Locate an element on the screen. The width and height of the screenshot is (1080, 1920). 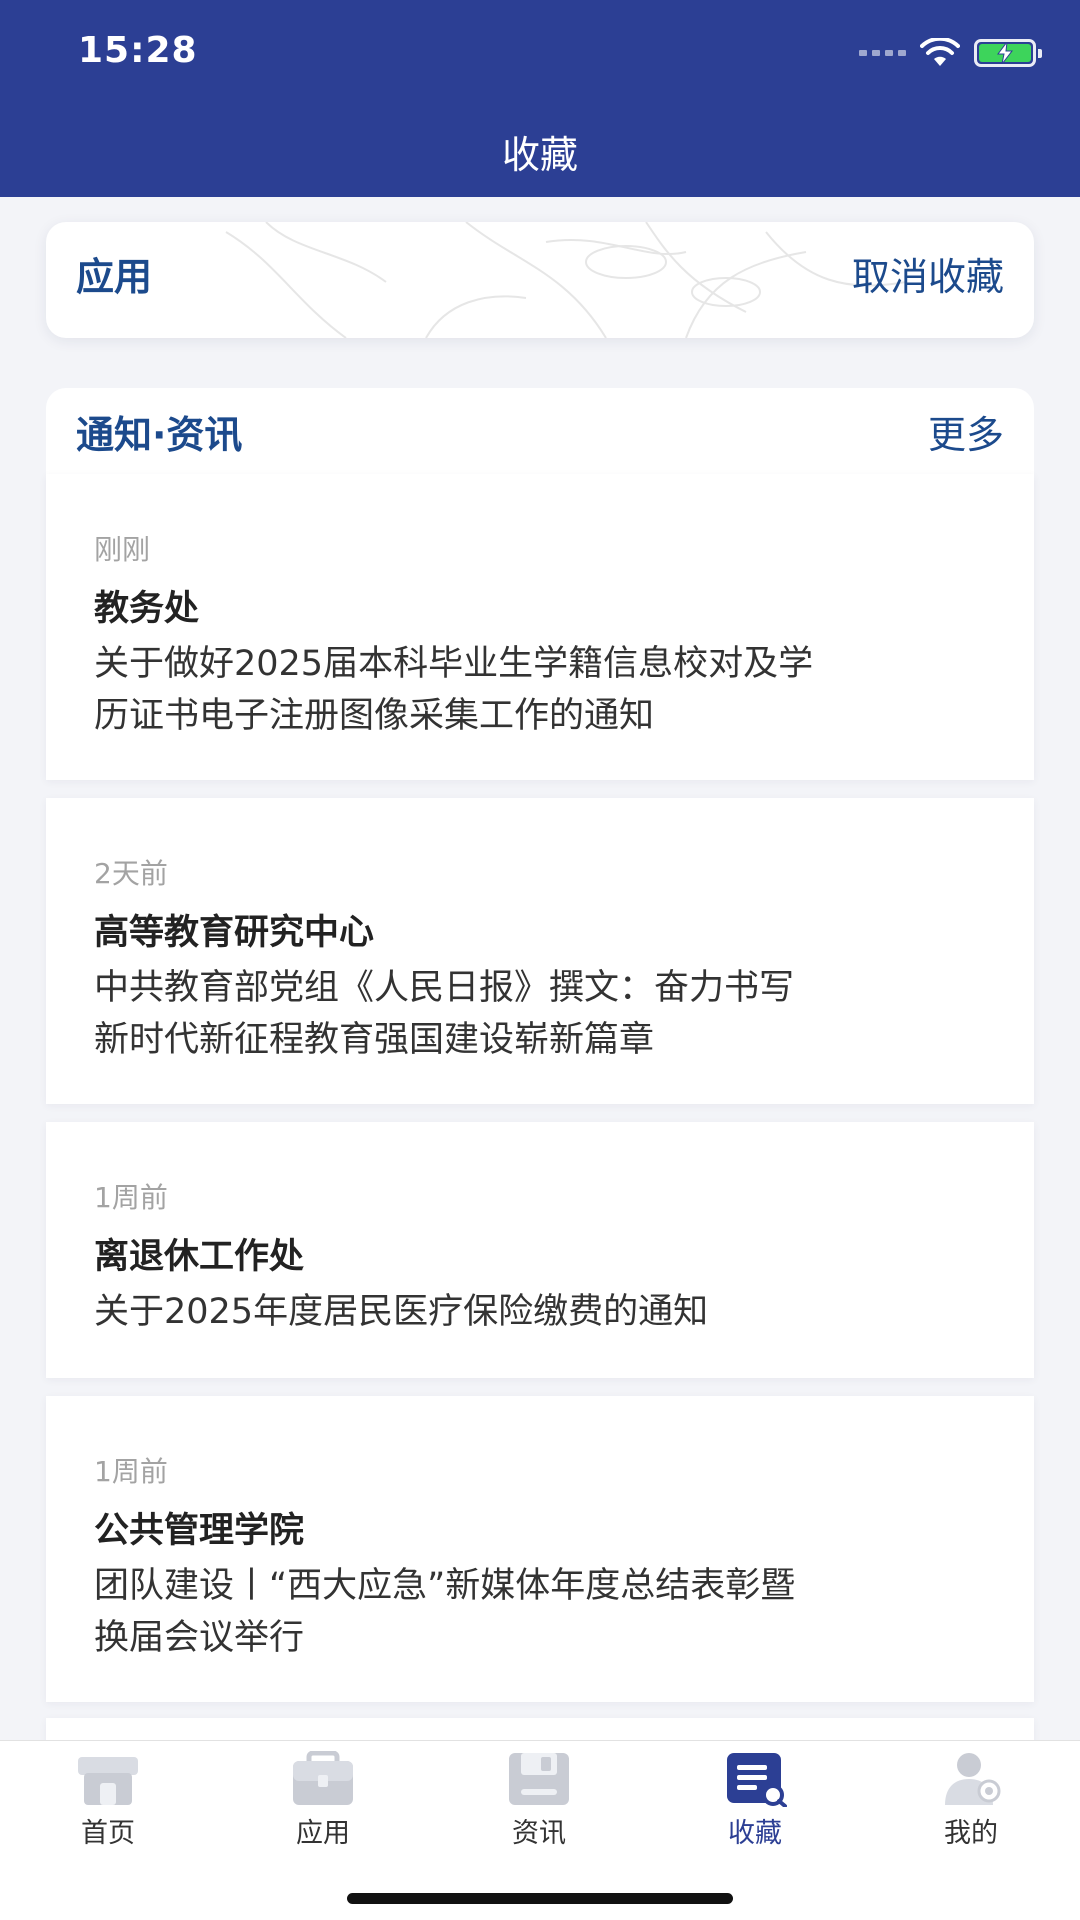
page-title: 收藏 is located at coordinates (539, 155).